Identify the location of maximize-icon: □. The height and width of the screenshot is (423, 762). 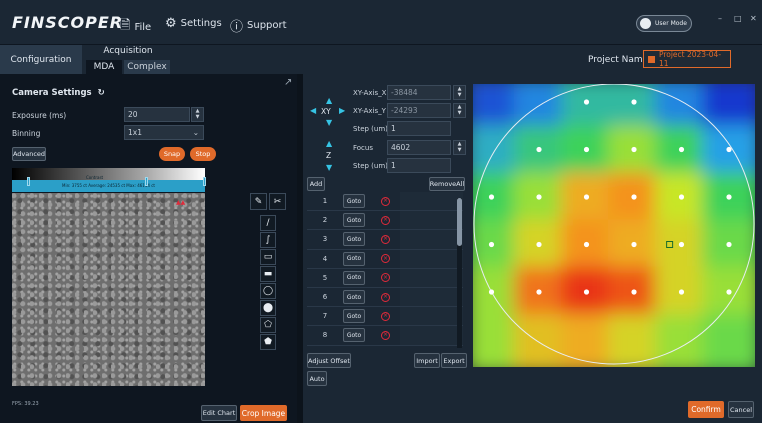
(738, 18).